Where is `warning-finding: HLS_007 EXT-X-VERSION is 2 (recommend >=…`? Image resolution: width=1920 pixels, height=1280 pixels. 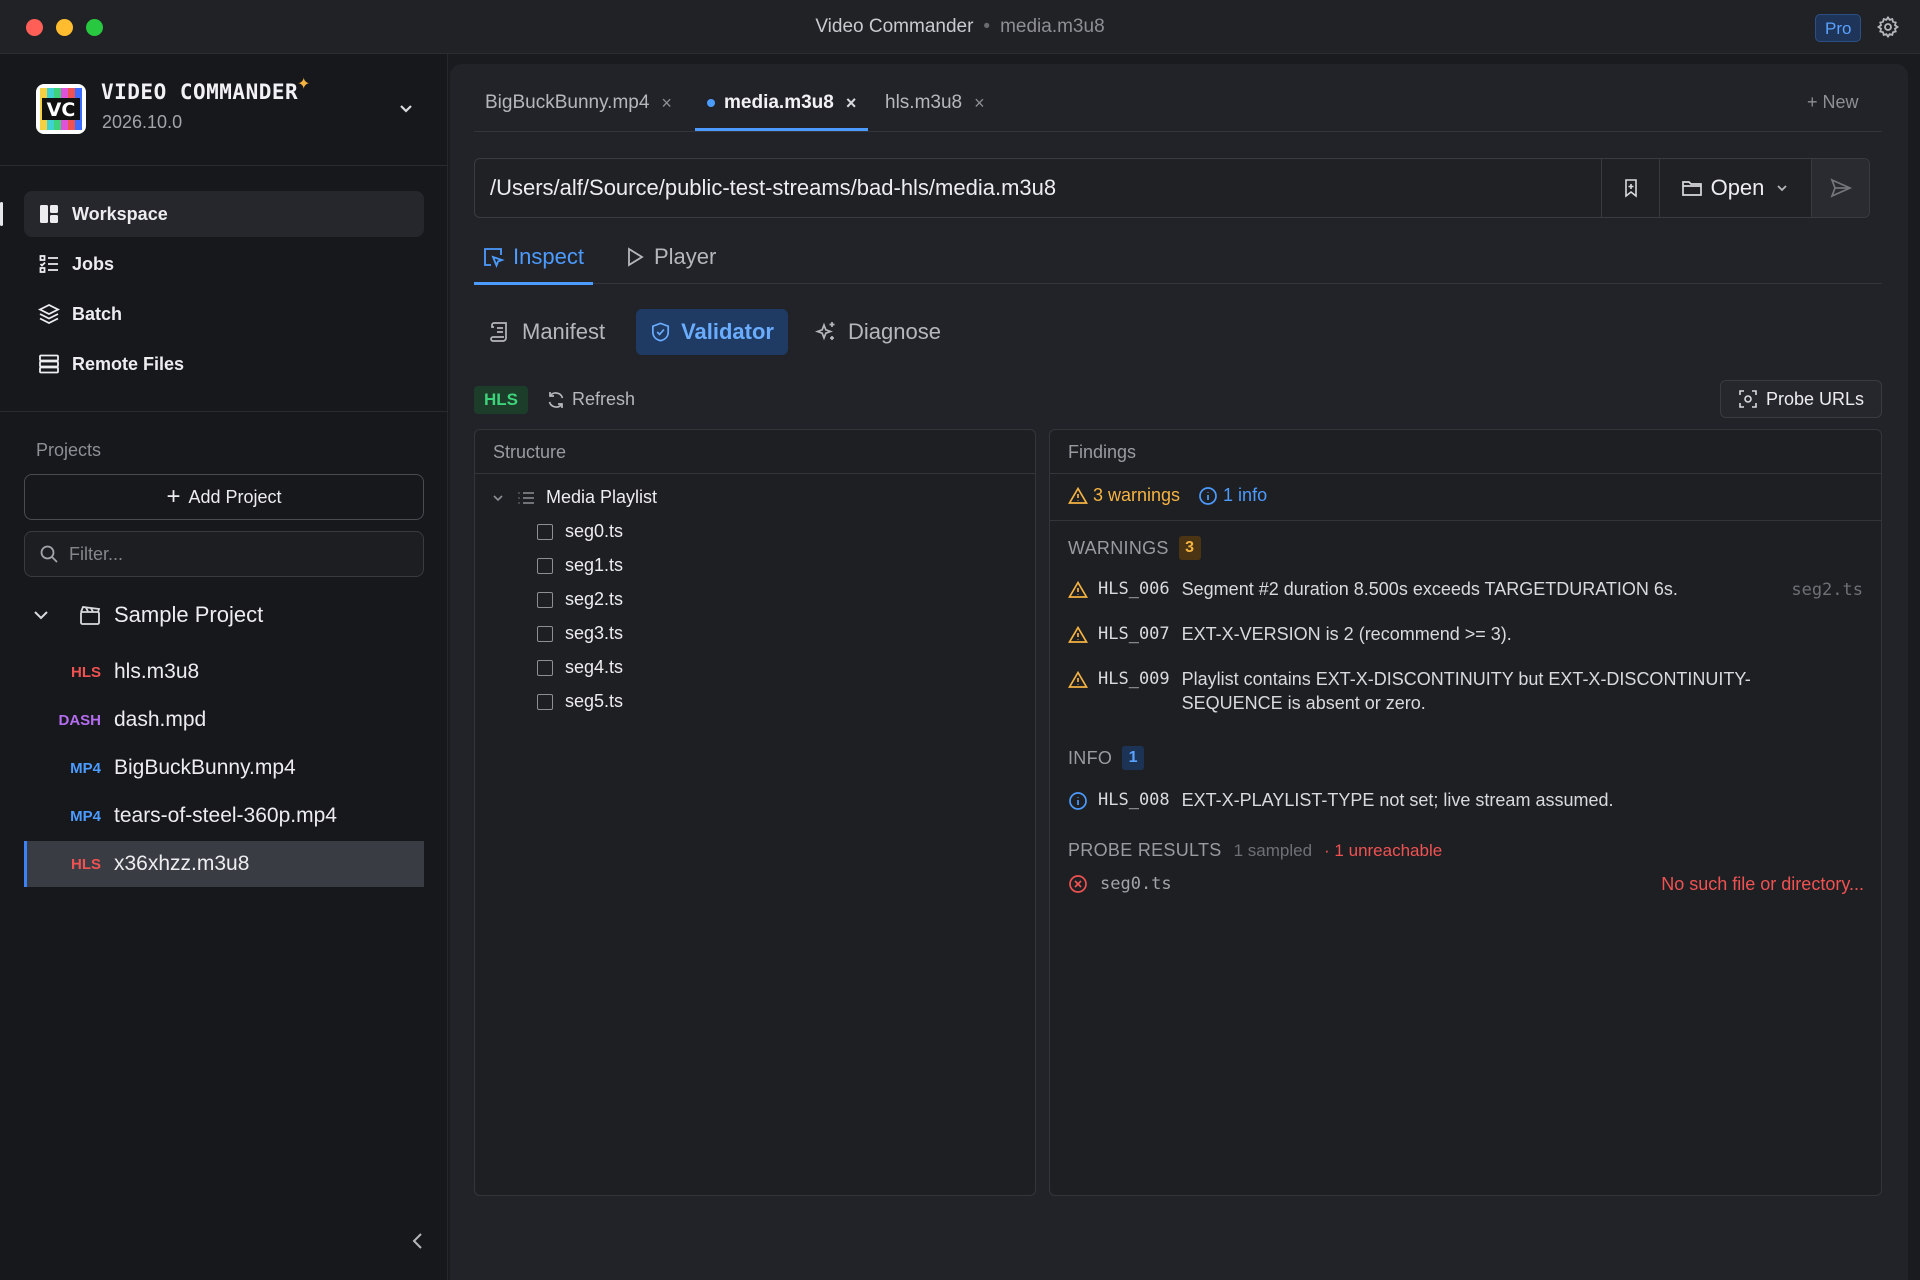
warning-finding: HLS_007 EXT-X-VERSION is 2 (recommend >=… is located at coordinates (1468, 635).